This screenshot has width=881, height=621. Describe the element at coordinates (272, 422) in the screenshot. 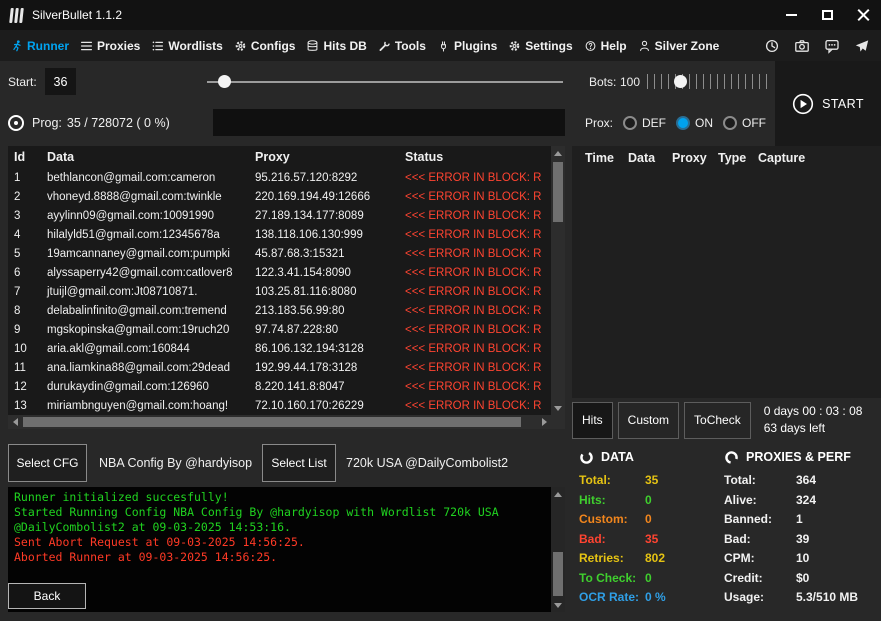

I see `horizontal-scroll-thumb` at that location.